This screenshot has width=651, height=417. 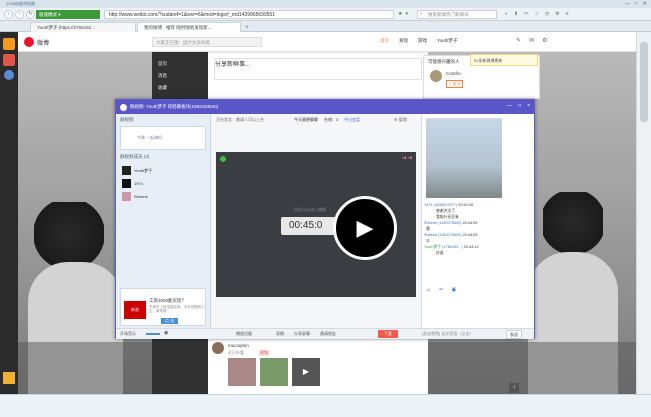 What do you see at coordinates (406, 14) in the screenshot?
I see `dropdown-icon: ▾` at bounding box center [406, 14].